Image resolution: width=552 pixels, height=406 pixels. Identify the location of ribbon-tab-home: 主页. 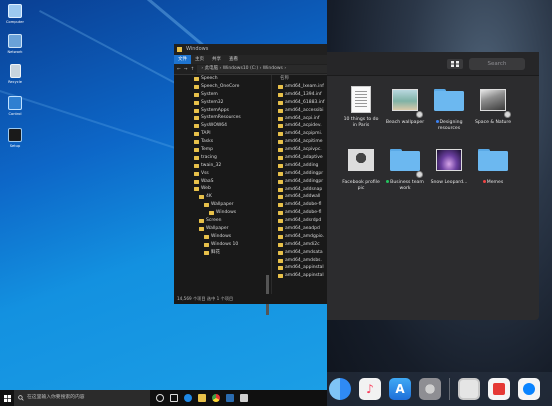
(199, 59).